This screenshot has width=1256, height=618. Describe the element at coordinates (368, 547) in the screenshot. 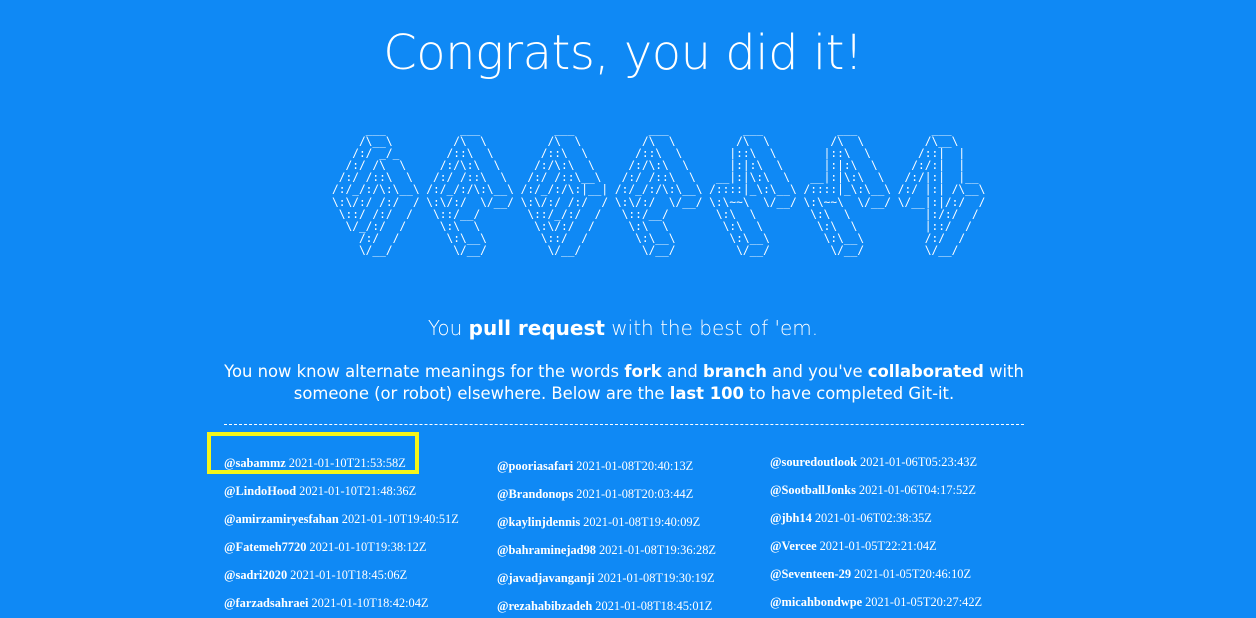

I see `completion-time: 2021-01-10T19:38:12Z` at that location.